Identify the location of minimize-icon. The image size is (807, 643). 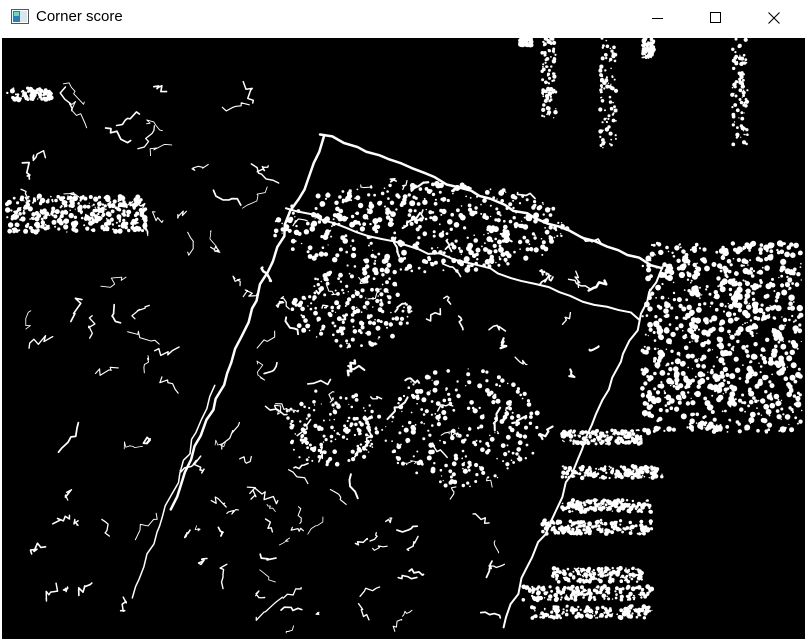
(657, 18).